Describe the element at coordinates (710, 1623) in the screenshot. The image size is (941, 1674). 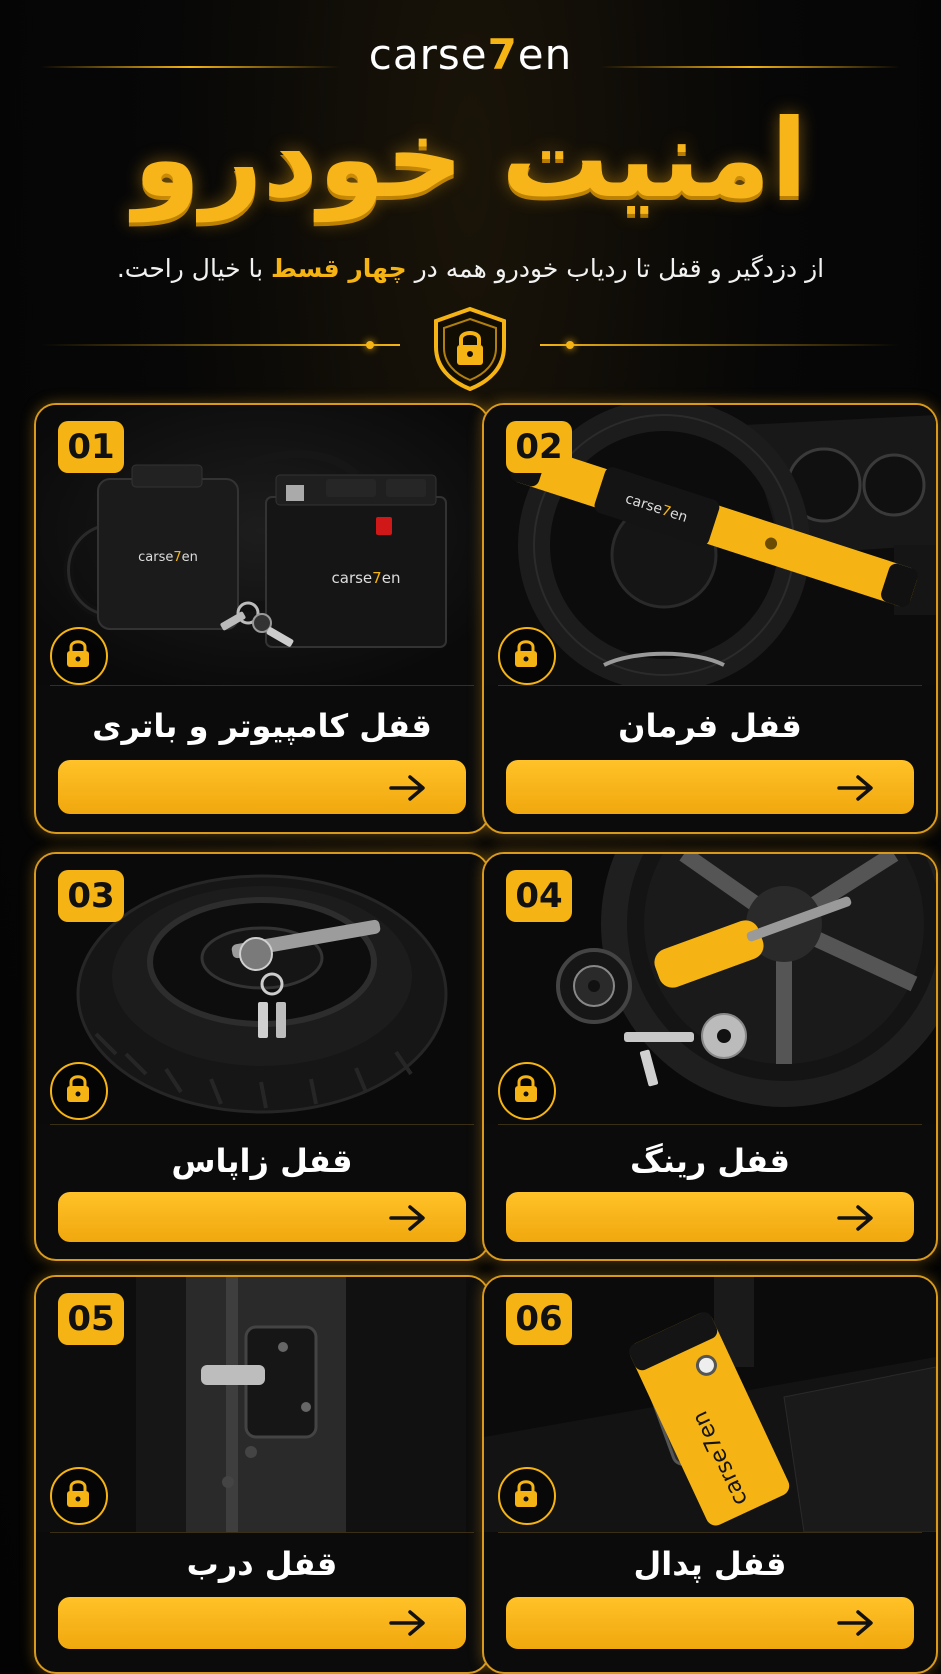
I see `card-06-arrow-button` at that location.